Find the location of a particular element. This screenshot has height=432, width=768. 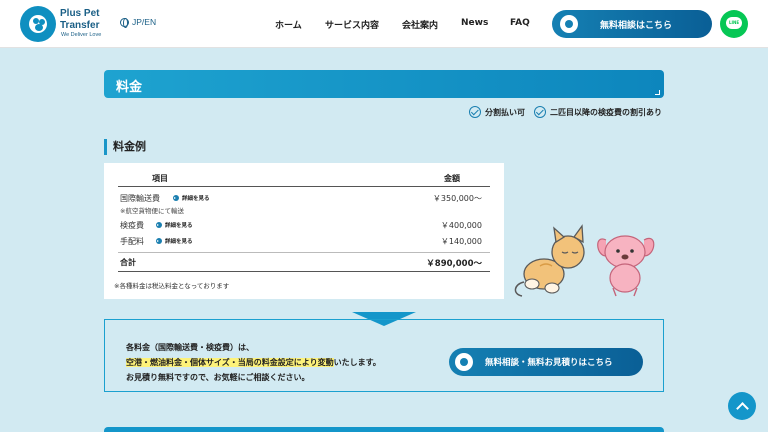

column-header-item: 項目 is located at coordinates (160, 178).